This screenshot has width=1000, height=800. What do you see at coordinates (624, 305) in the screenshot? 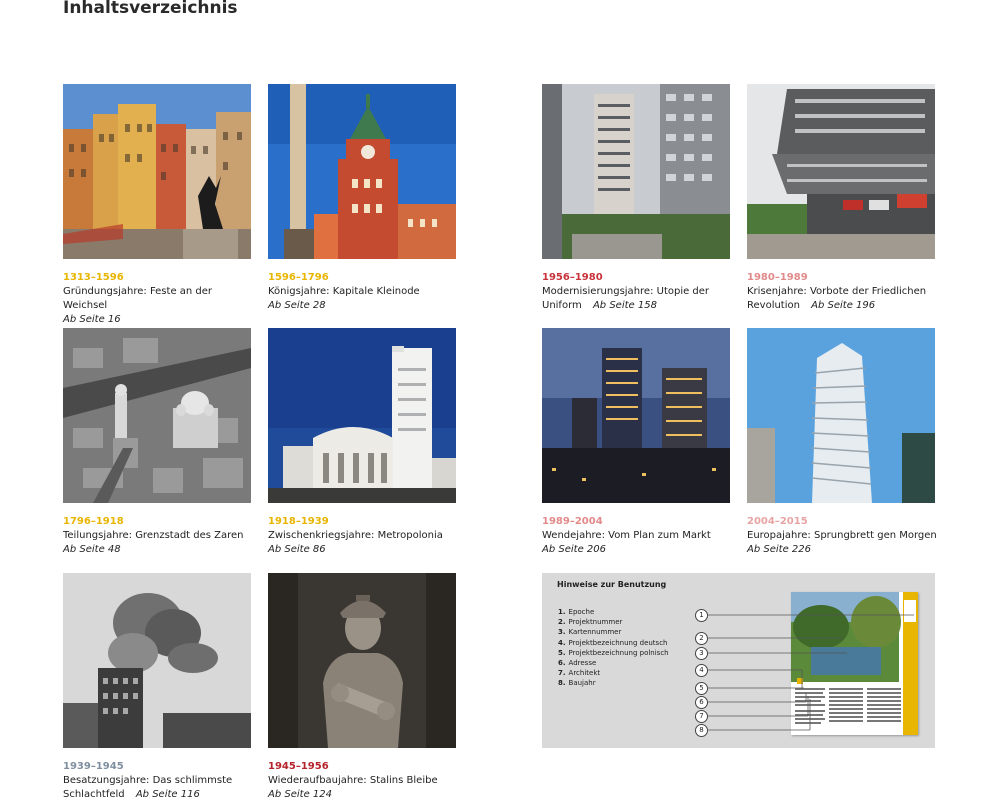
I see `entry-page: Ab Seite 158` at bounding box center [624, 305].